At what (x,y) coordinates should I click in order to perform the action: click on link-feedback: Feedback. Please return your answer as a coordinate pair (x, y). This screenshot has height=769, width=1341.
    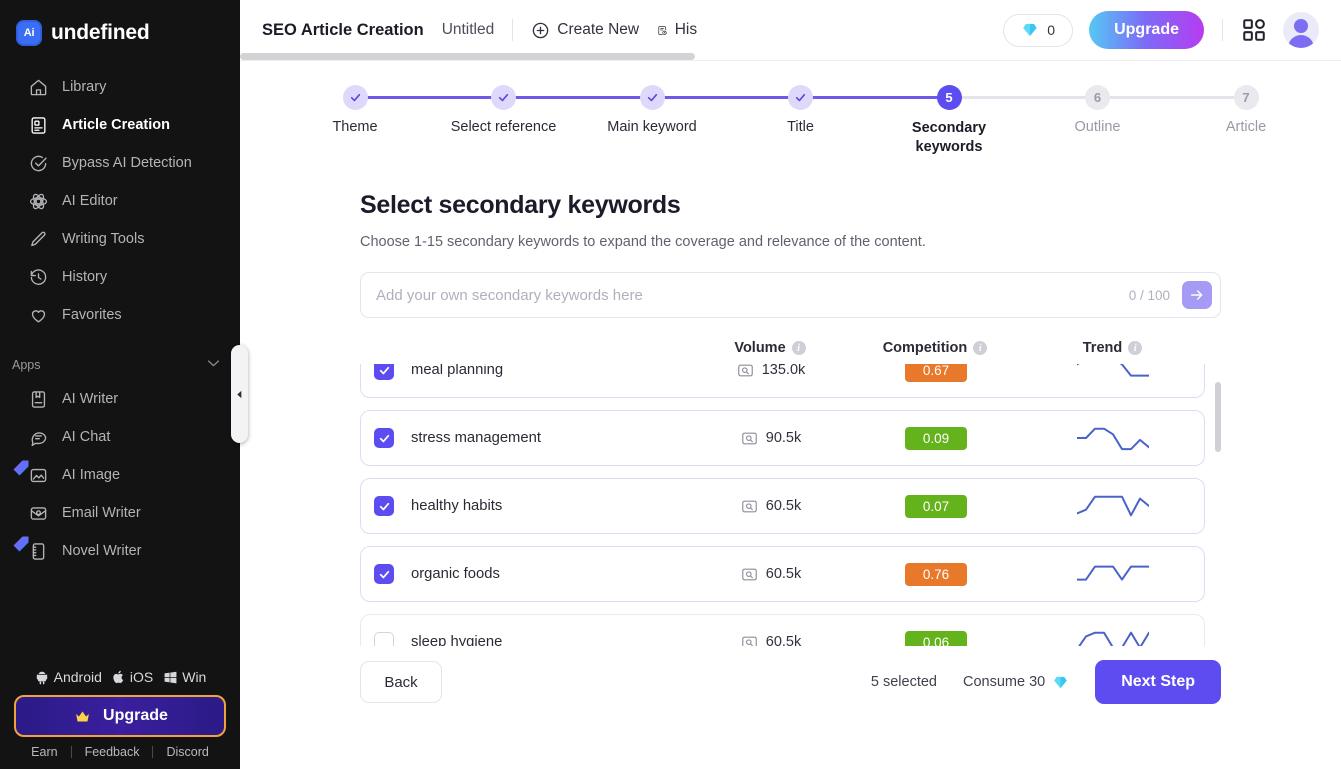
    Looking at the image, I should click on (112, 752).